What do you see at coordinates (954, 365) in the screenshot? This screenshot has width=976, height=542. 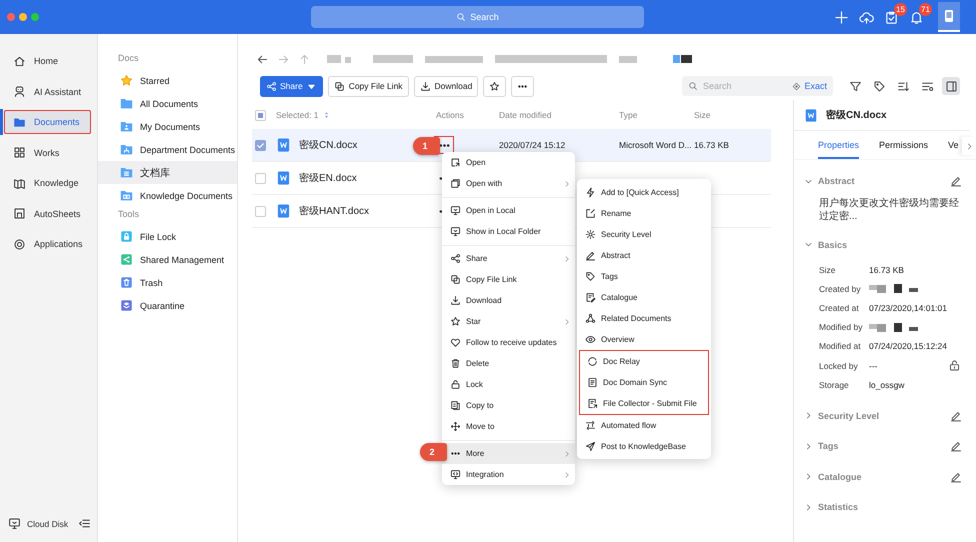 I see `unlock-icon` at bounding box center [954, 365].